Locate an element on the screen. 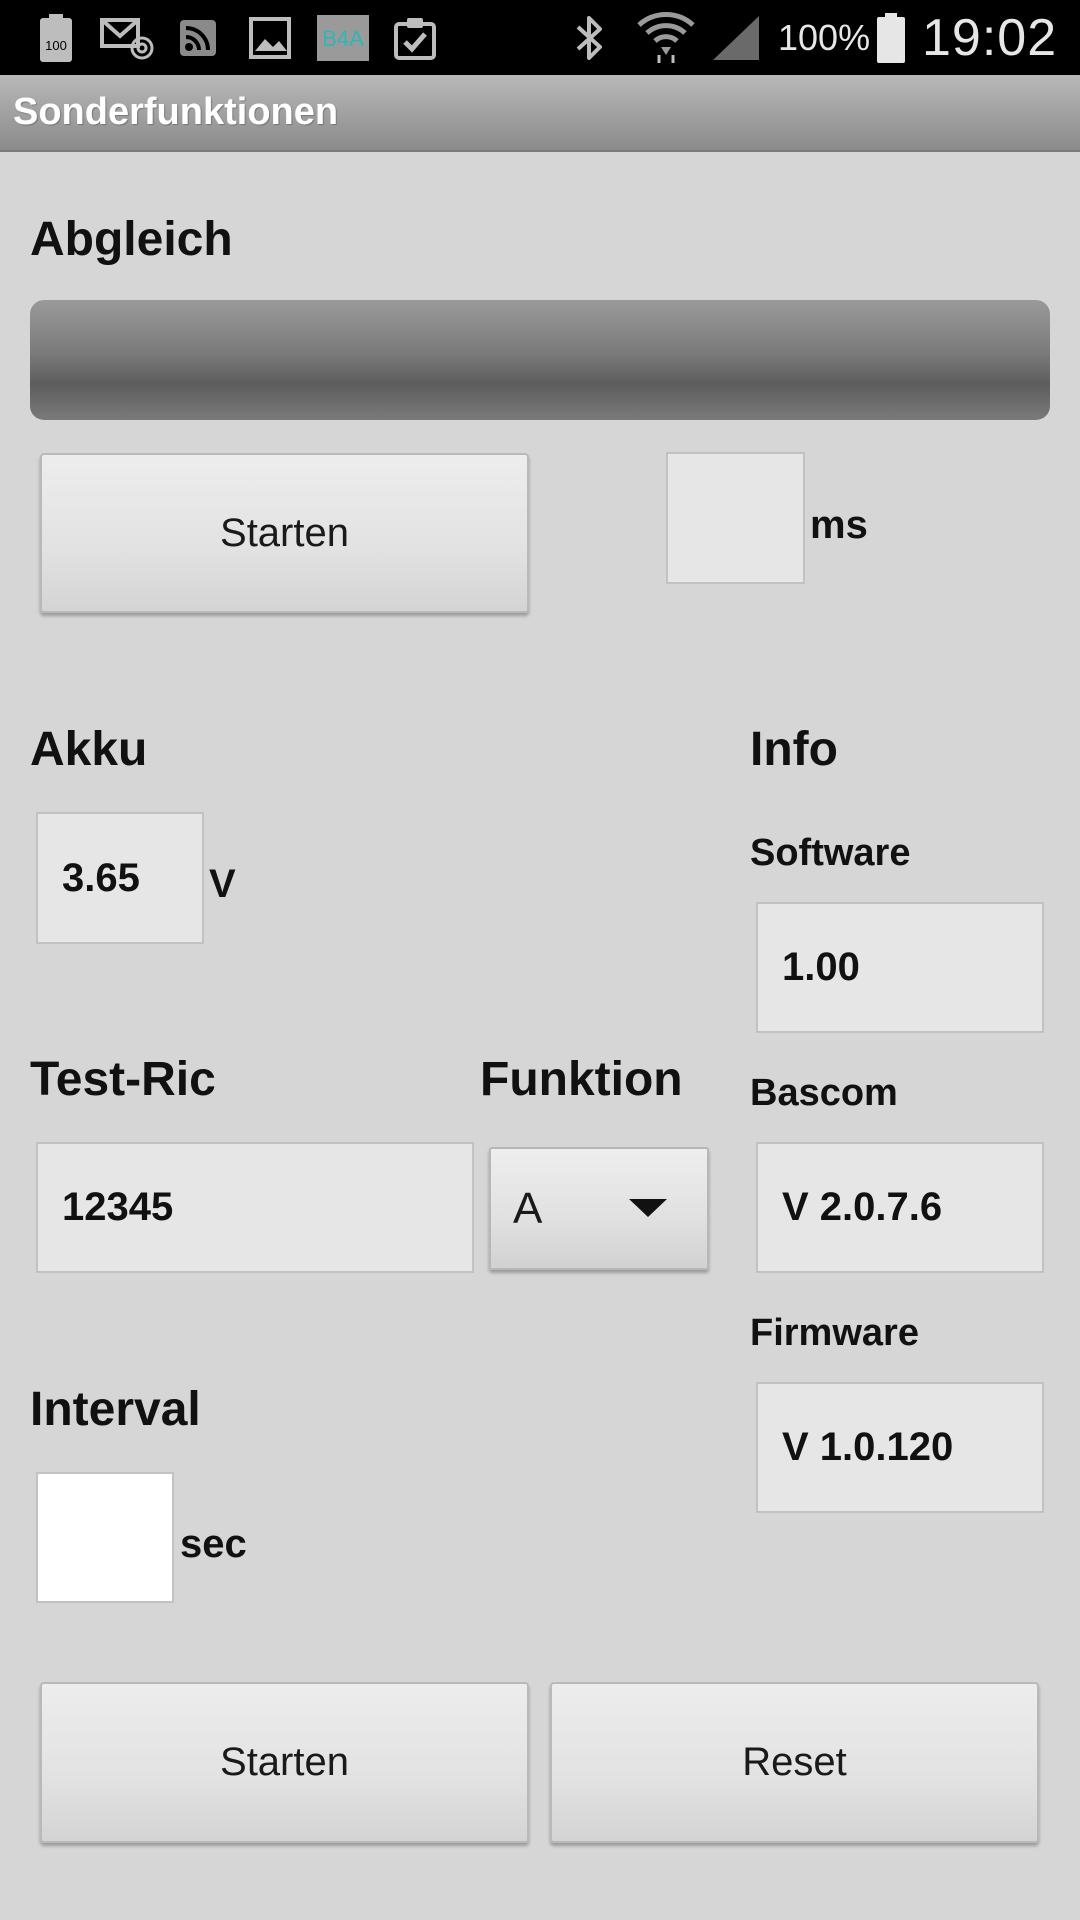 The image size is (1080, 1920). bluetooth-icon is located at coordinates (590, 37).